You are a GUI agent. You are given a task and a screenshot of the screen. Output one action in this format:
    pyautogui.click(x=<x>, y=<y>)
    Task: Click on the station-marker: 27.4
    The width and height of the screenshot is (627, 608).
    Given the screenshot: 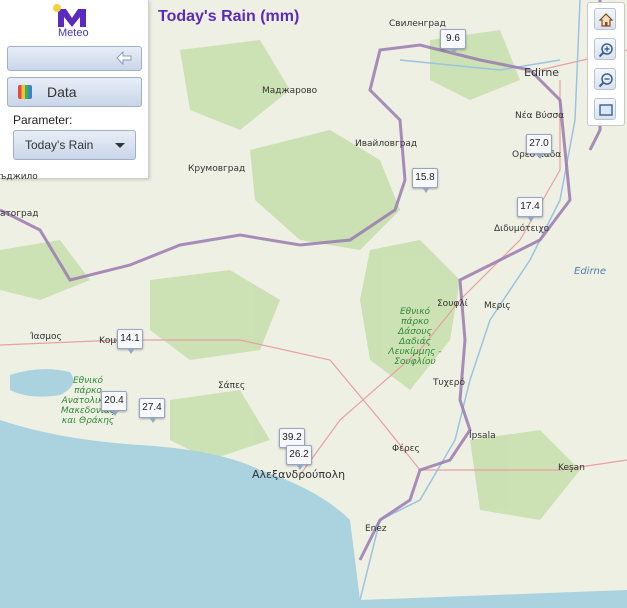 What is the action you would take?
    pyautogui.click(x=152, y=410)
    